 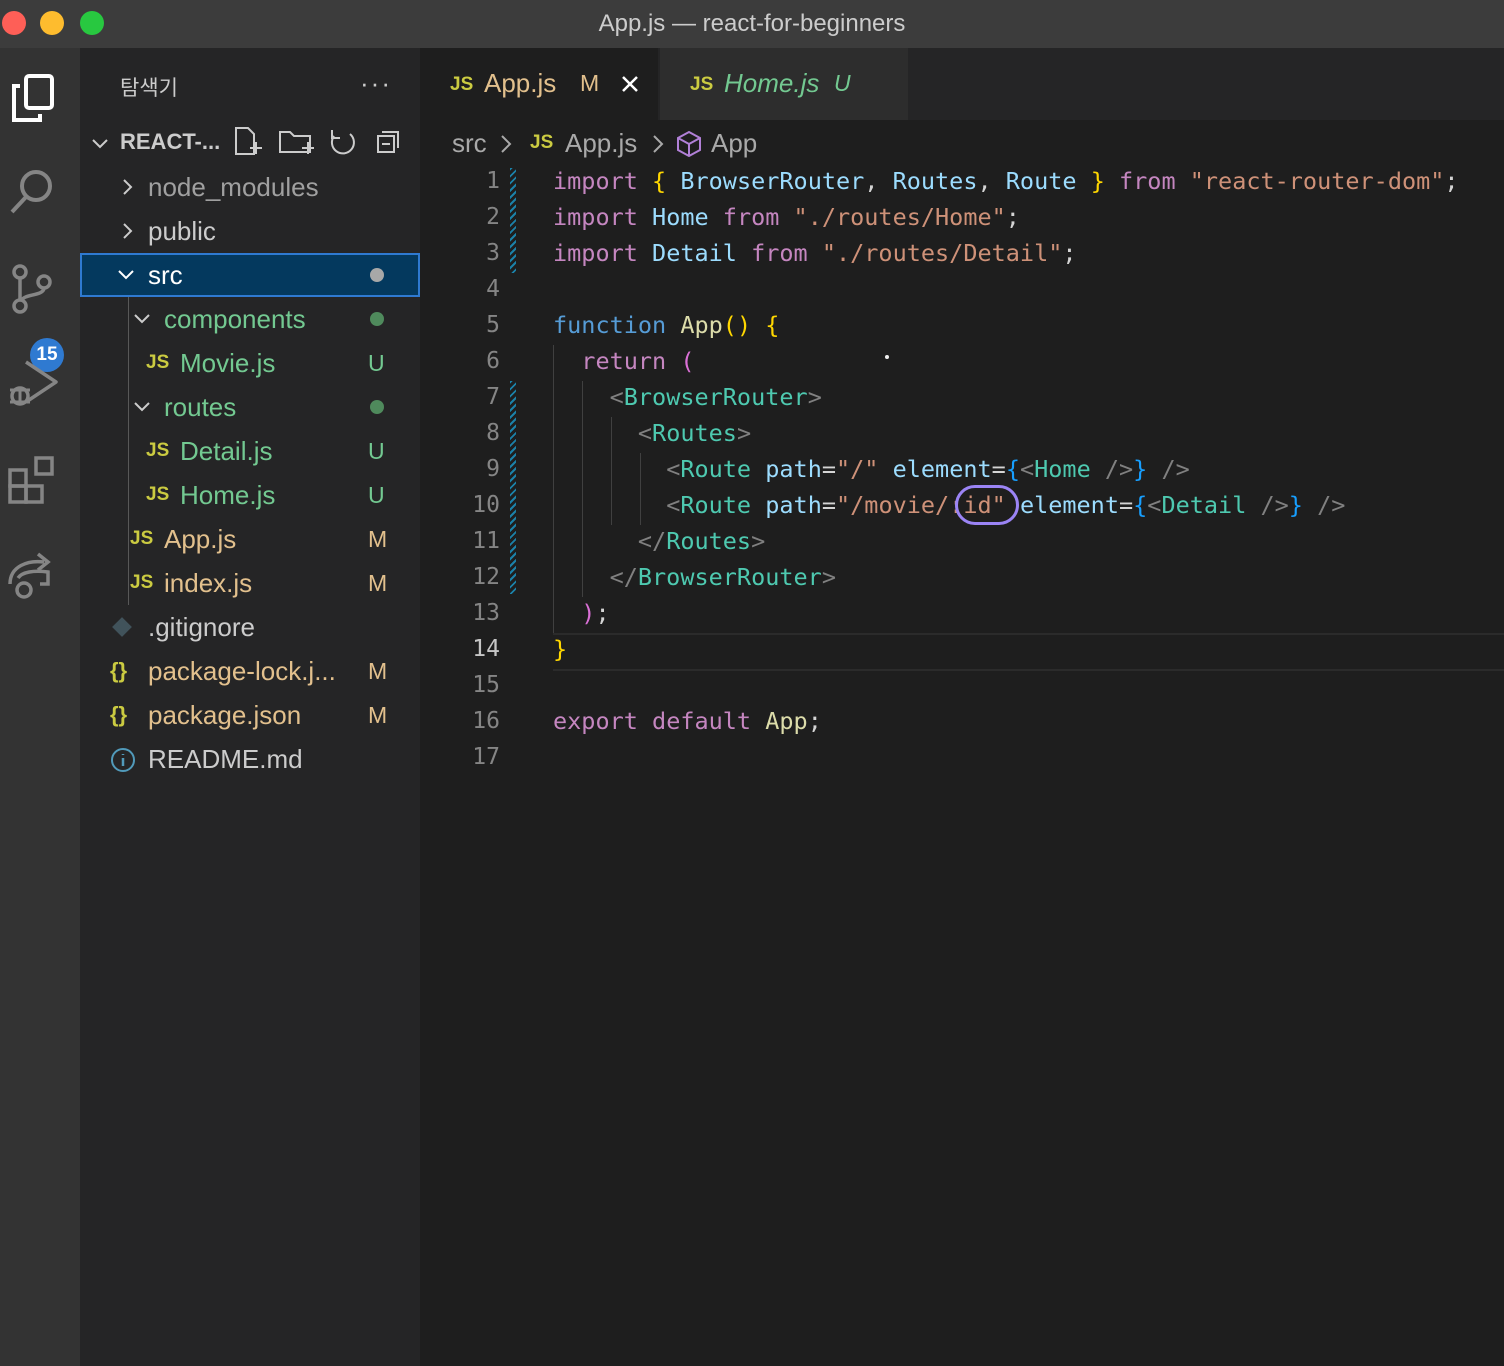 What do you see at coordinates (493, 397) in the screenshot?
I see `line-number: 7` at bounding box center [493, 397].